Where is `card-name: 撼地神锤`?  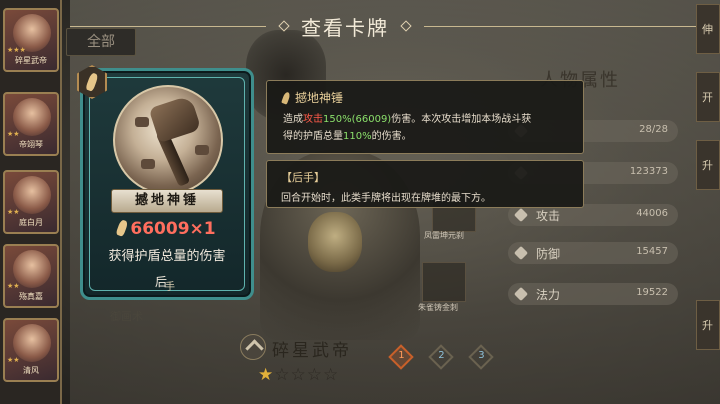 card-name: 撼地神锤 is located at coordinates (167, 201).